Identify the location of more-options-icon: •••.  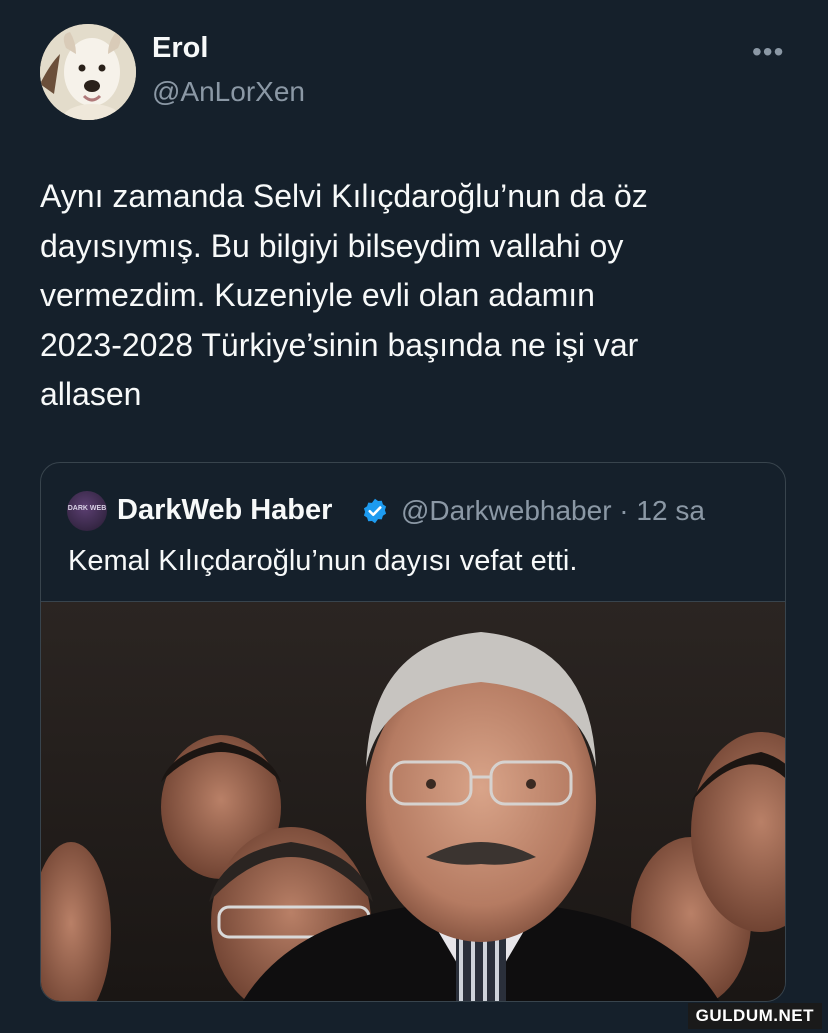
(768, 52).